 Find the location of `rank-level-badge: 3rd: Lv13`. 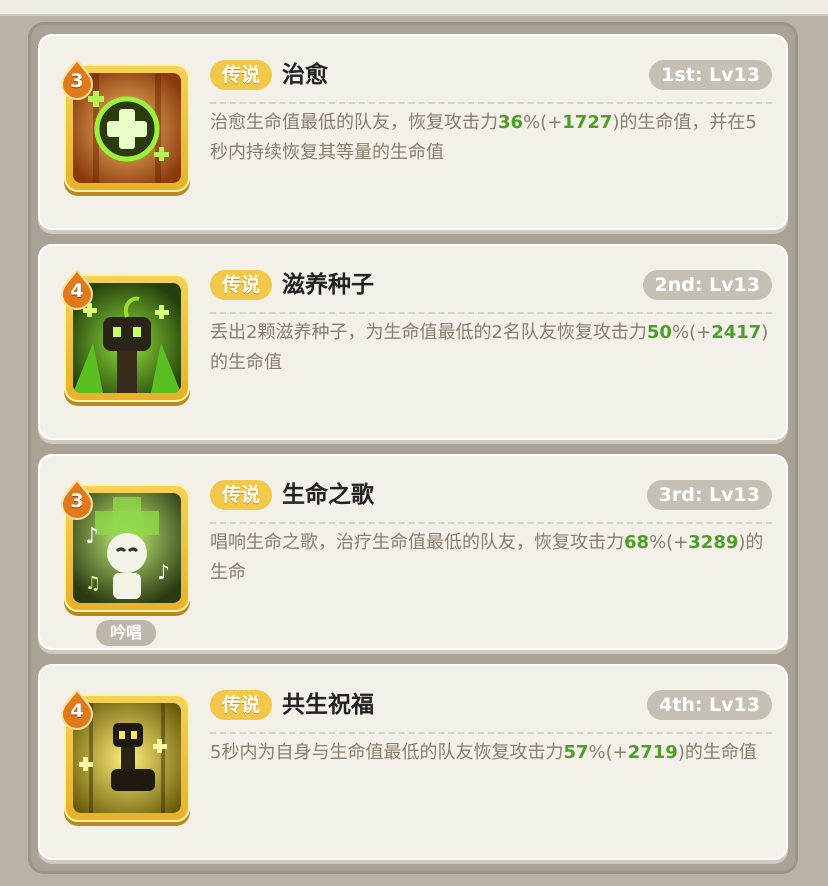

rank-level-badge: 3rd: Lv13 is located at coordinates (709, 495).